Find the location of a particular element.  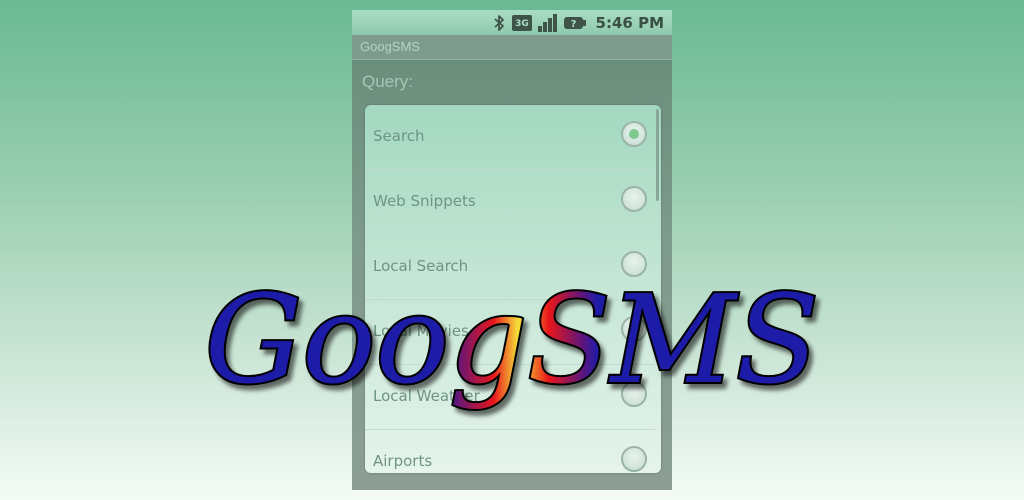

battery-unknown-icon: ? is located at coordinates (574, 23).